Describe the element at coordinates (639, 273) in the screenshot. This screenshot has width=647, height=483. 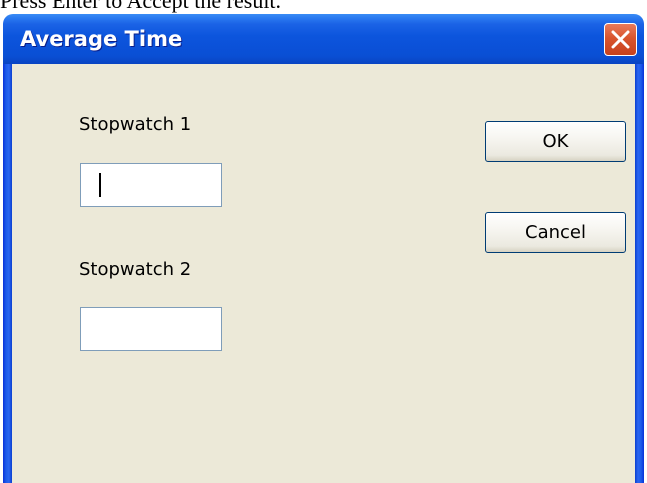
I see `window-frame-right` at that location.